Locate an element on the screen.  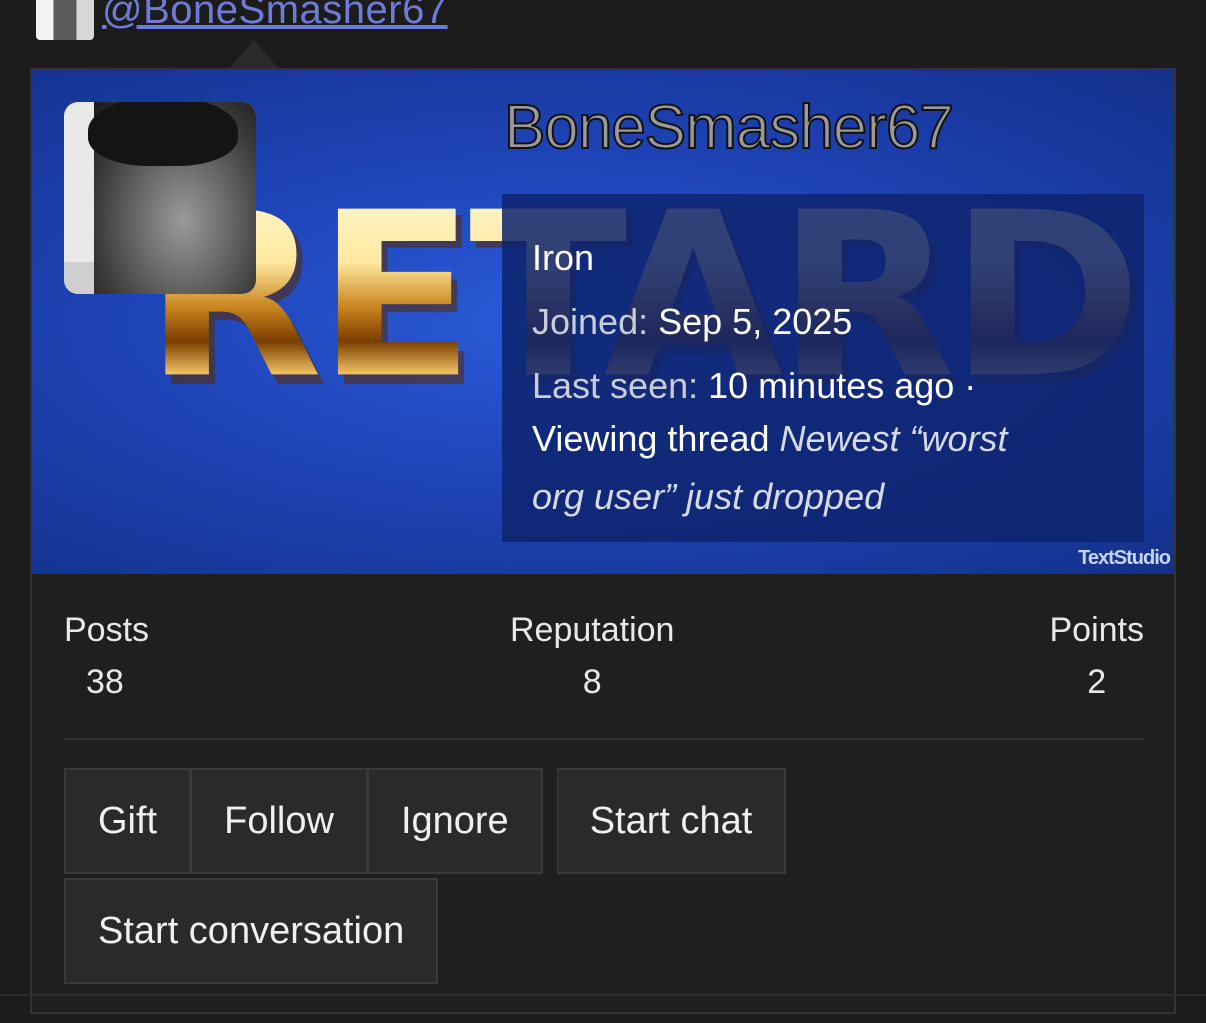
stat-points: Points 2 is located at coordinates (1097, 658).